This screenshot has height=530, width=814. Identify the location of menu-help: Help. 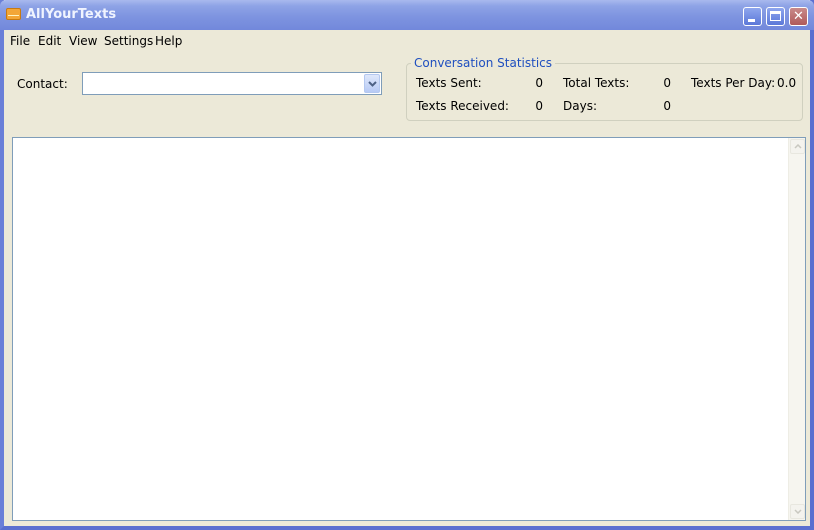
(168, 41).